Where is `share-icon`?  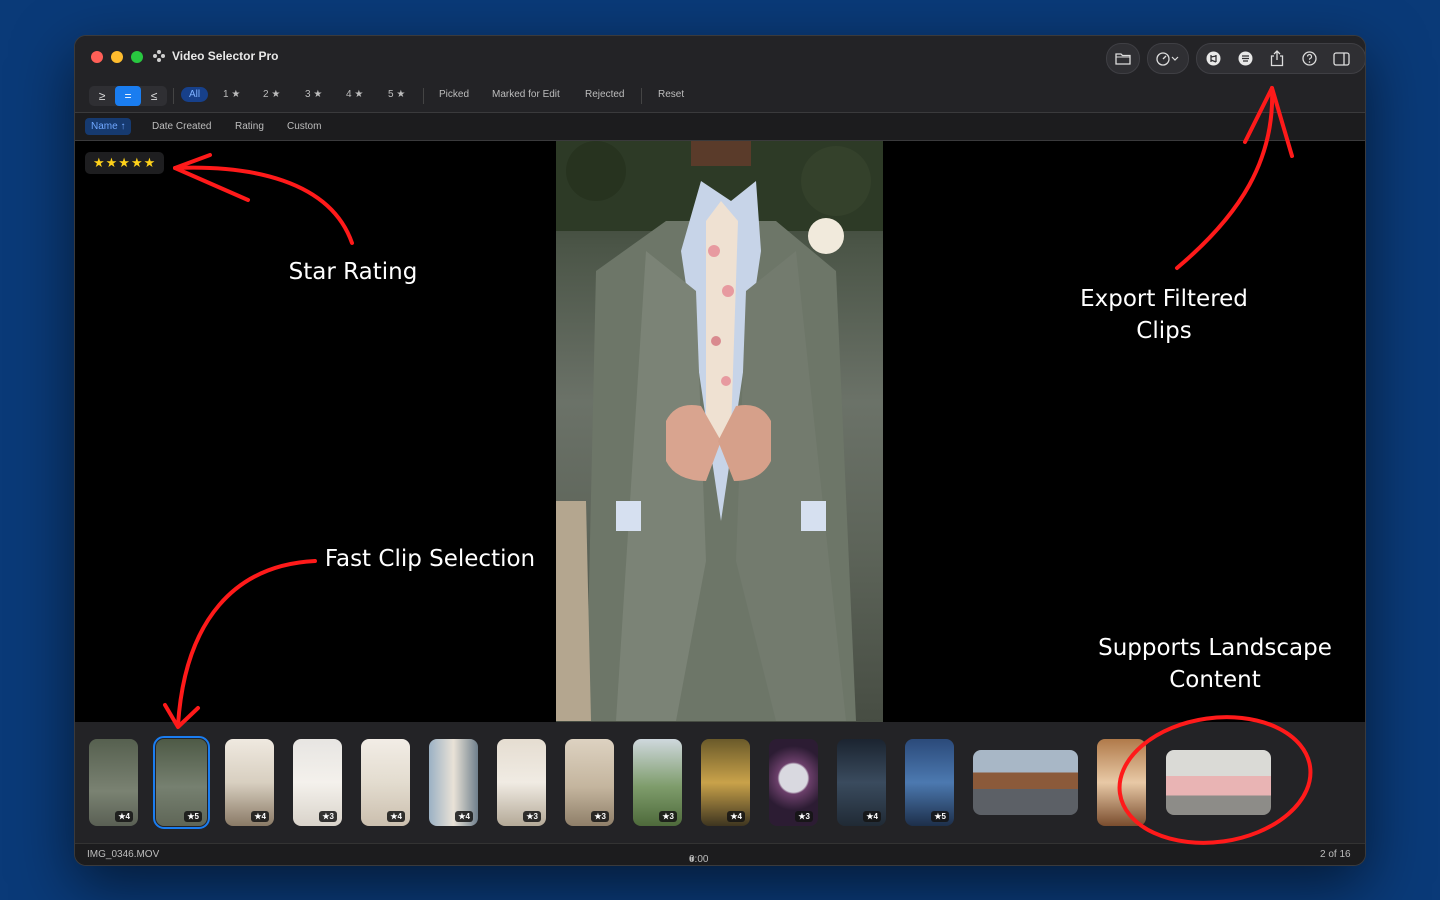
share-icon is located at coordinates (1277, 58).